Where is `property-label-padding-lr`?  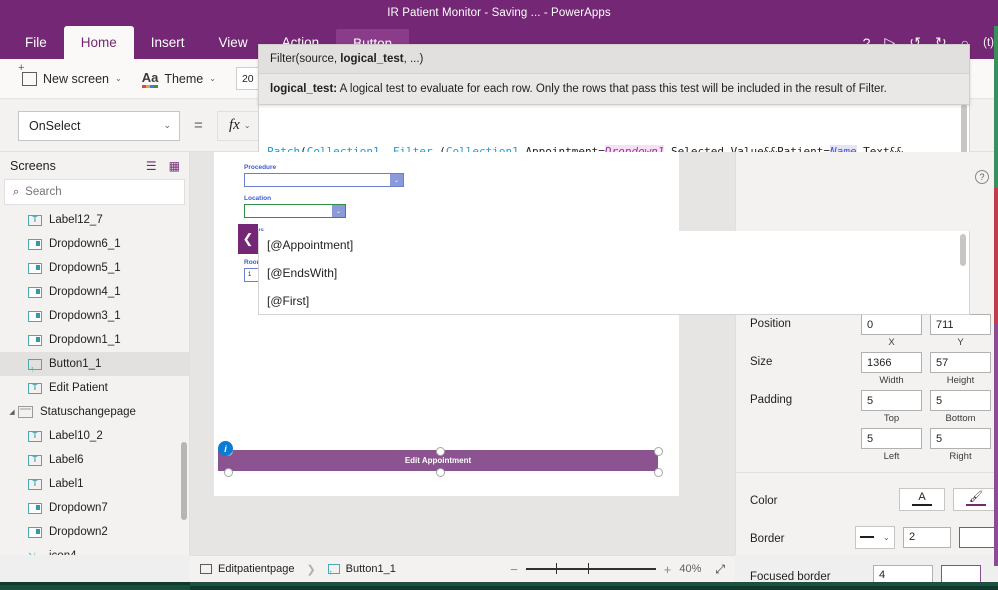
property-label-padding-lr is located at coordinates (798, 430).